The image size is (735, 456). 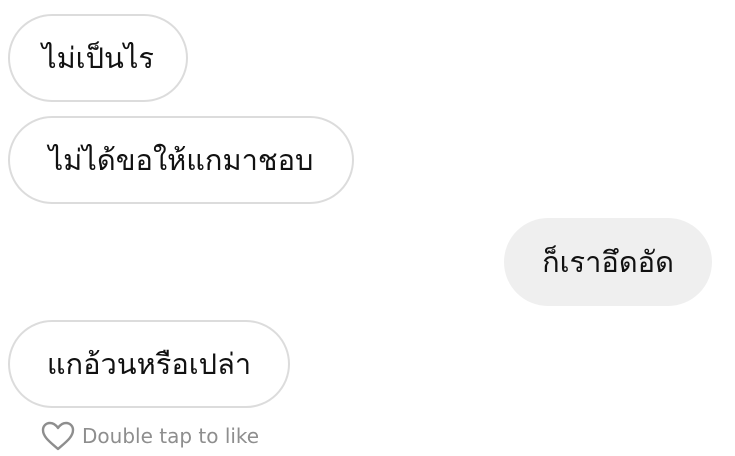 What do you see at coordinates (171, 436) in the screenshot?
I see `like-hint-label: Double tap to like` at bounding box center [171, 436].